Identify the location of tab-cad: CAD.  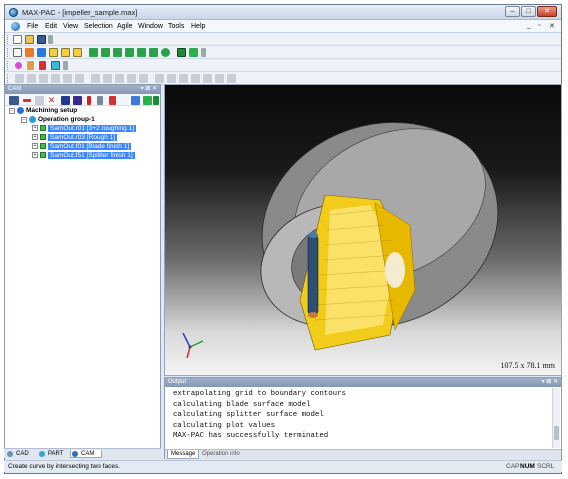
(22, 454).